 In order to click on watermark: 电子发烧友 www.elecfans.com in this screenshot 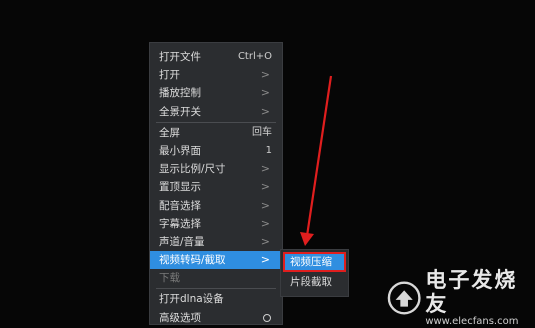, I will do `click(461, 298)`.